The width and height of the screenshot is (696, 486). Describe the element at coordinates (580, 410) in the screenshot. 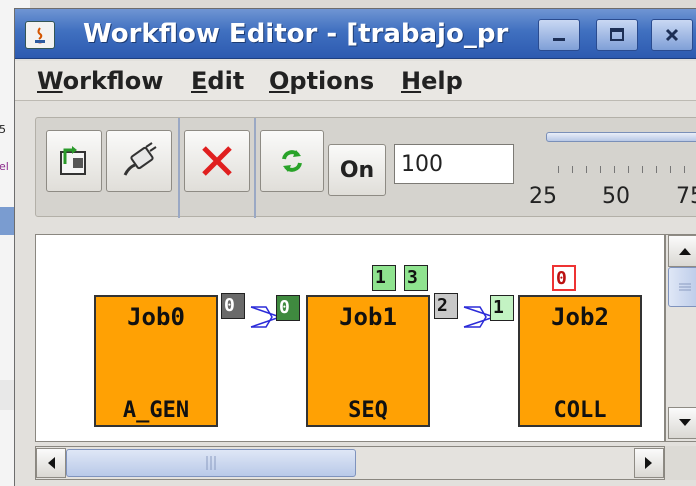

I see `job-type: COLL` at that location.